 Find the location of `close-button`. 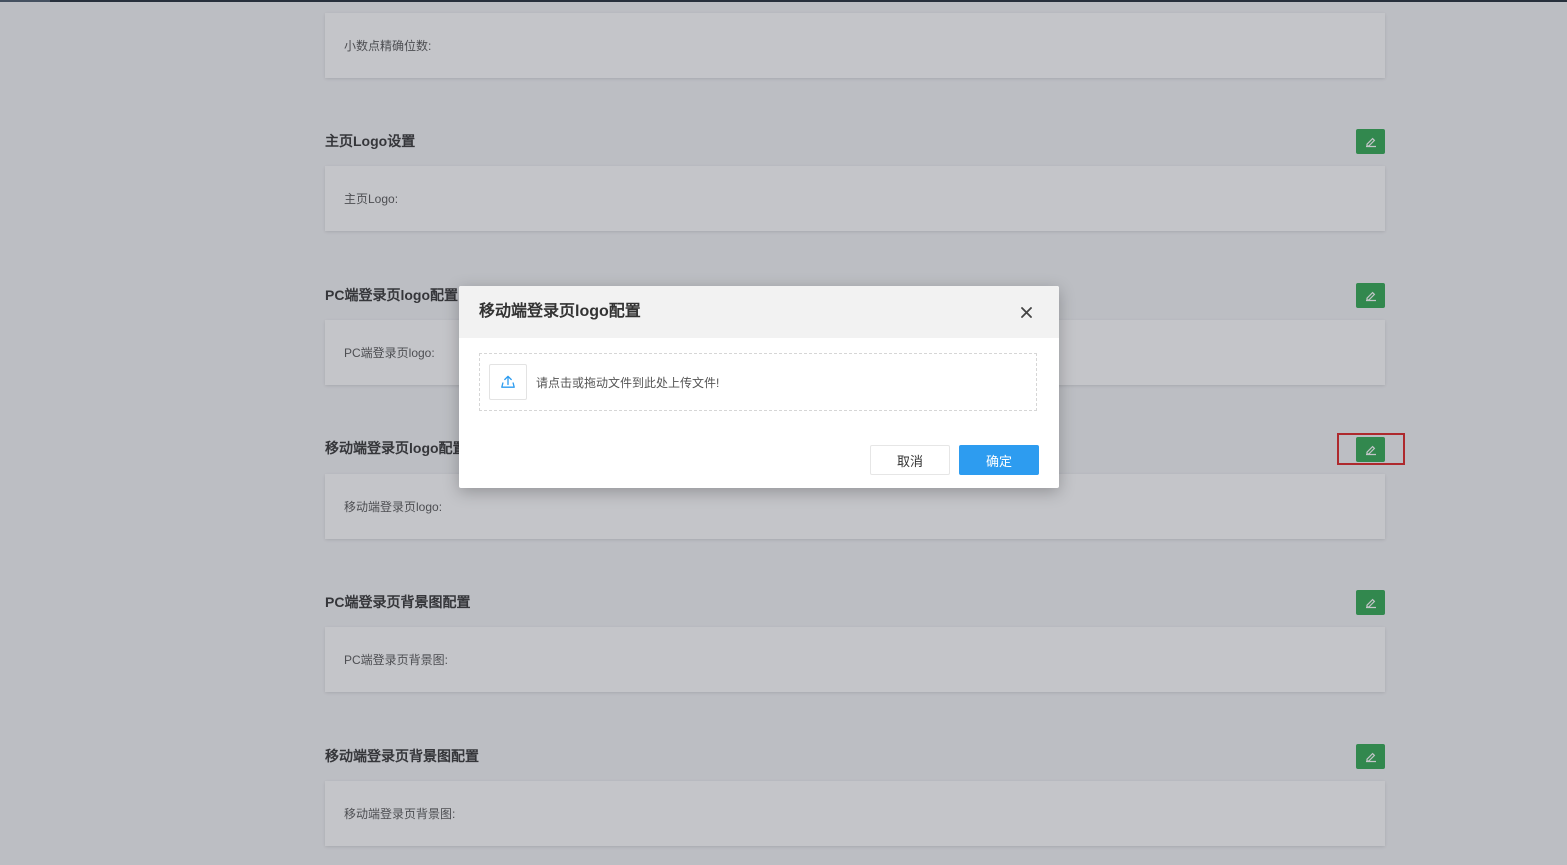

close-button is located at coordinates (1026, 312).